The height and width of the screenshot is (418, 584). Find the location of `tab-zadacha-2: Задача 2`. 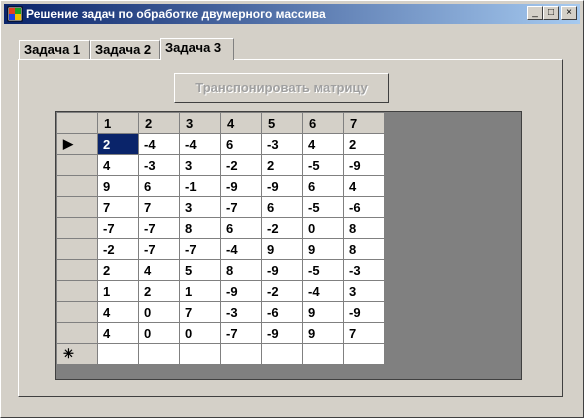

tab-zadacha-2: Задача 2 is located at coordinates (125, 49).